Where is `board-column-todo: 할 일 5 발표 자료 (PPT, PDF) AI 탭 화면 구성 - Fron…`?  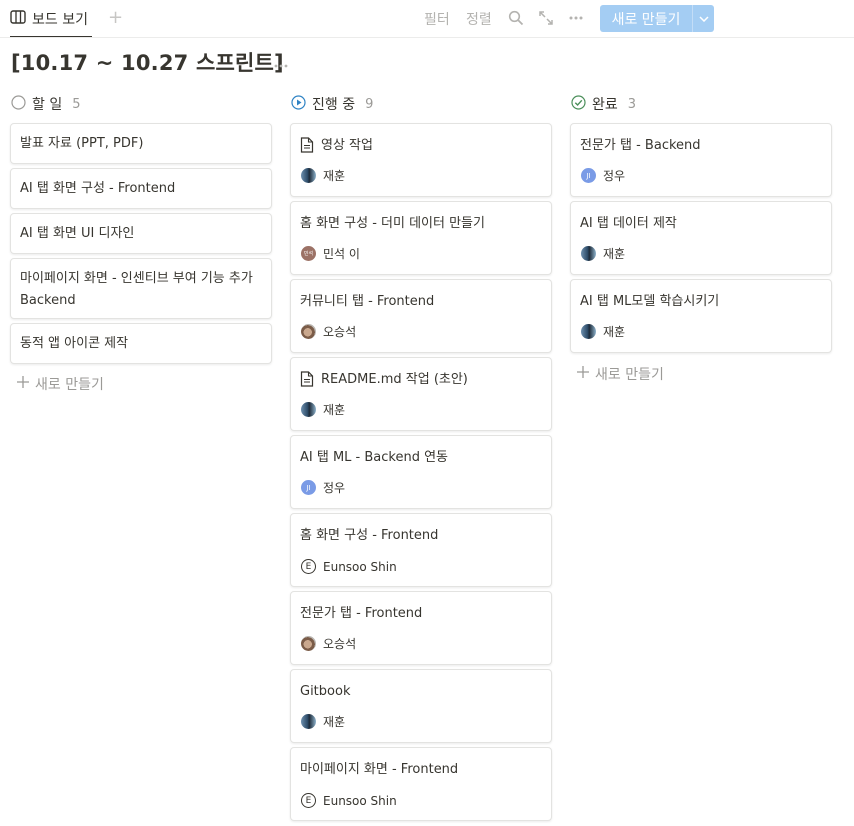
board-column-todo: 할 일 5 발표 자료 (PPT, PDF) AI 탭 화면 구성 - Fron… is located at coordinates (141, 243).